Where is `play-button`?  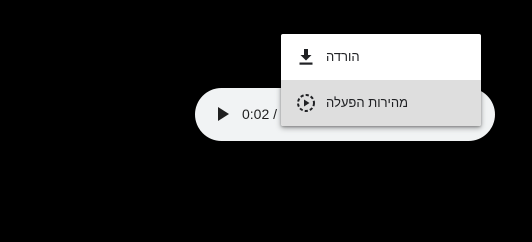 play-button is located at coordinates (223, 114).